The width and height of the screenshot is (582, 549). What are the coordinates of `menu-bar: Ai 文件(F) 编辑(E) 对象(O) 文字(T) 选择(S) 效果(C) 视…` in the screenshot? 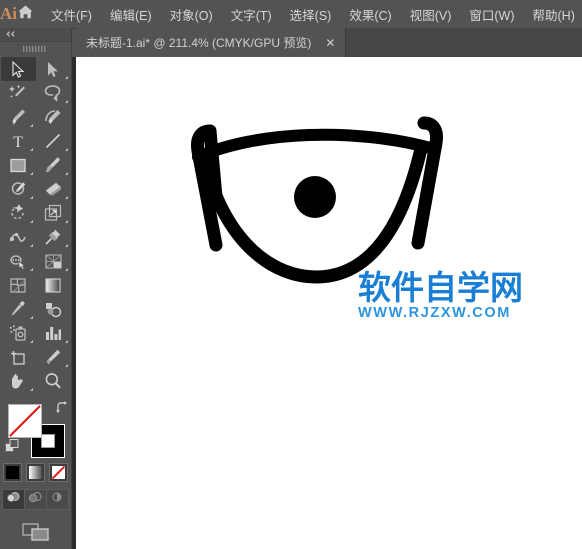 It's located at (291, 14).